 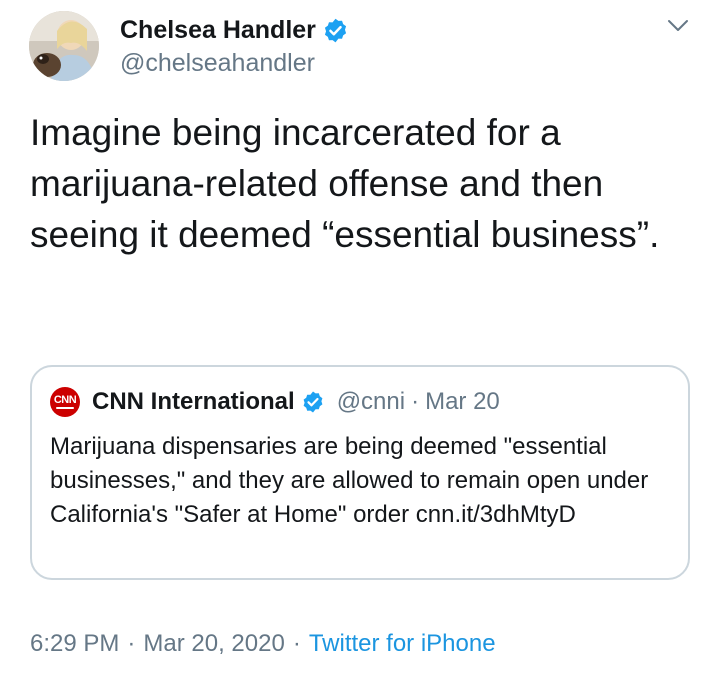 I want to click on cnn-logo-underline, so click(x=65, y=408).